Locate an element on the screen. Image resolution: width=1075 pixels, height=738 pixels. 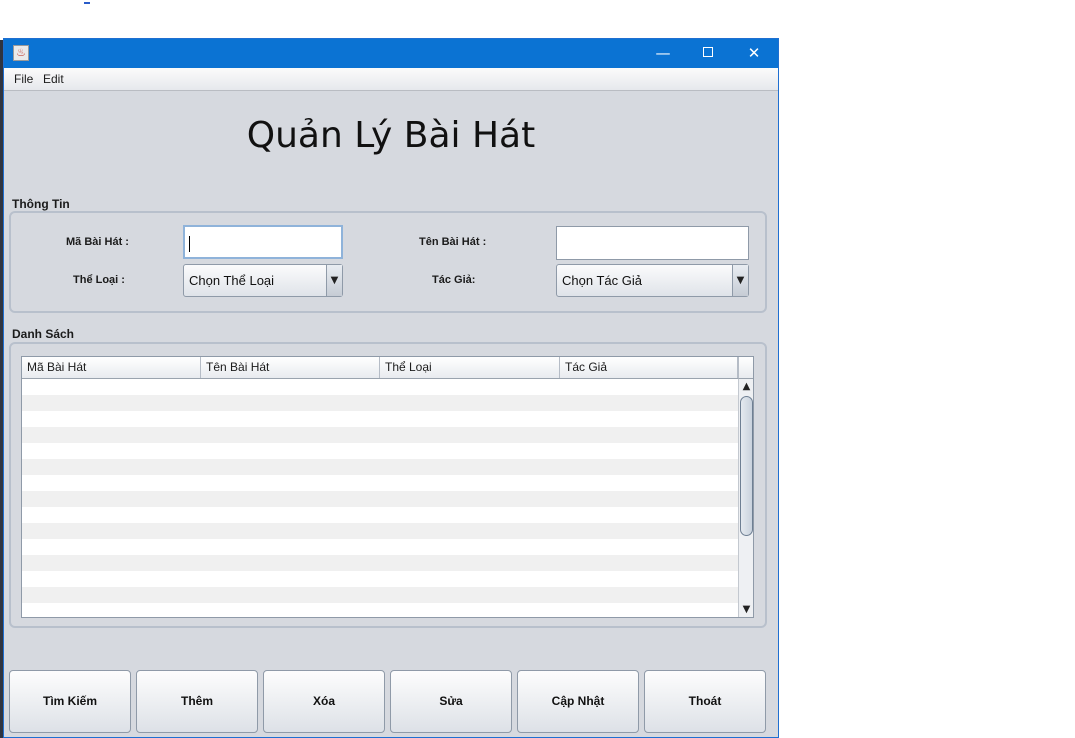
menu-bar: File Edit is located at coordinates (391, 79).